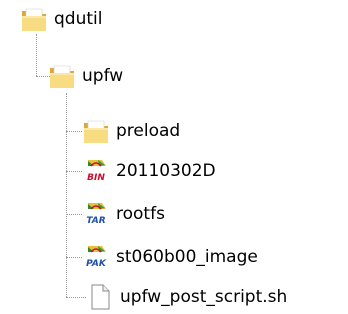 This screenshot has width=348, height=314. What do you see at coordinates (95, 221) in the screenshot?
I see `svg-text: TAR` at bounding box center [95, 221].